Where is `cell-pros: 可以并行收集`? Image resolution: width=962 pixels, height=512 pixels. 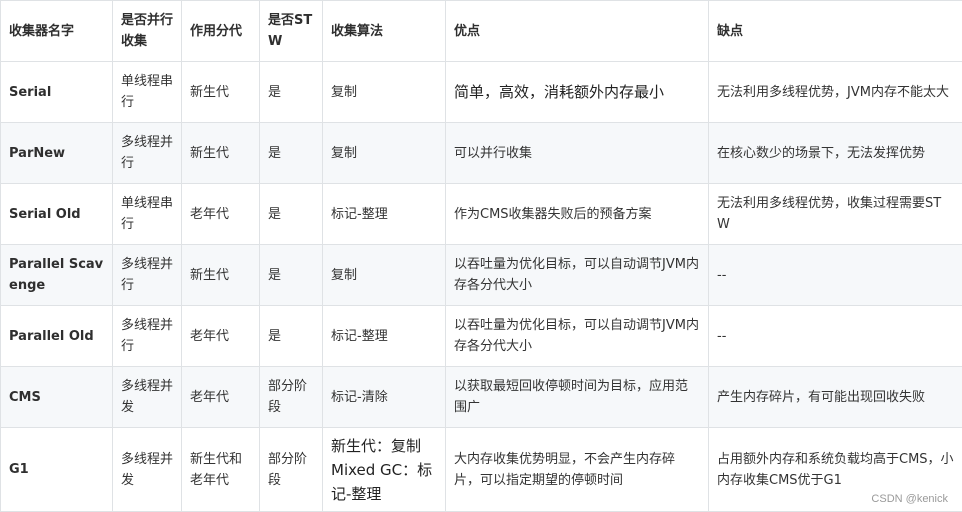 cell-pros: 可以并行收集 is located at coordinates (577, 153).